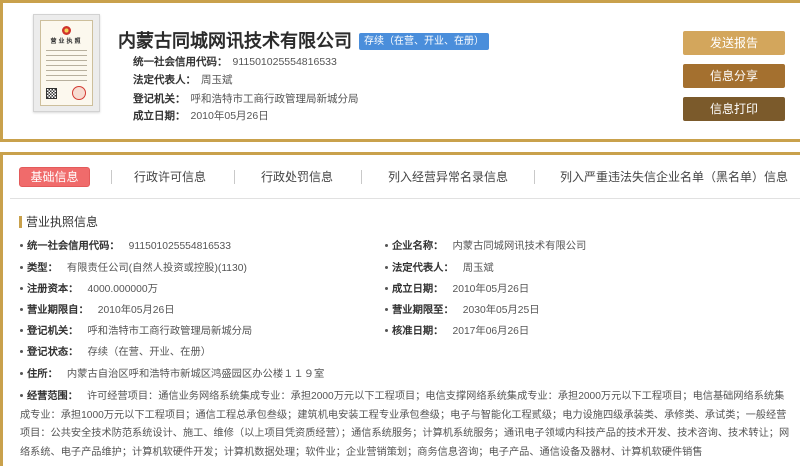 This screenshot has width=800, height=466. What do you see at coordinates (418, 331) in the screenshot?
I see `field-label: 核准日期：` at bounding box center [418, 331].